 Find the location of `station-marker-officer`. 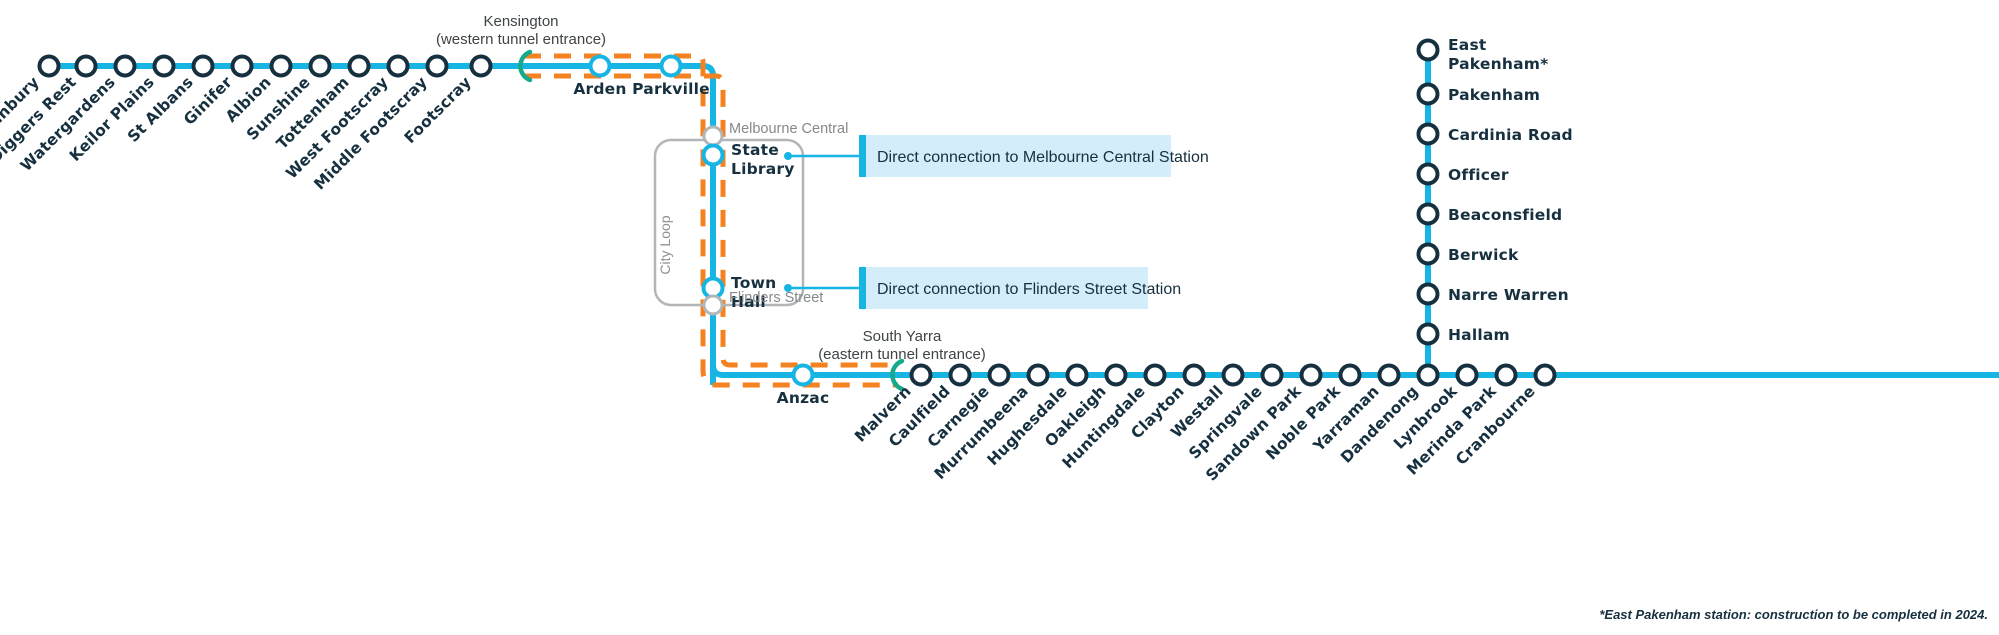

station-marker-officer is located at coordinates (1428, 174).